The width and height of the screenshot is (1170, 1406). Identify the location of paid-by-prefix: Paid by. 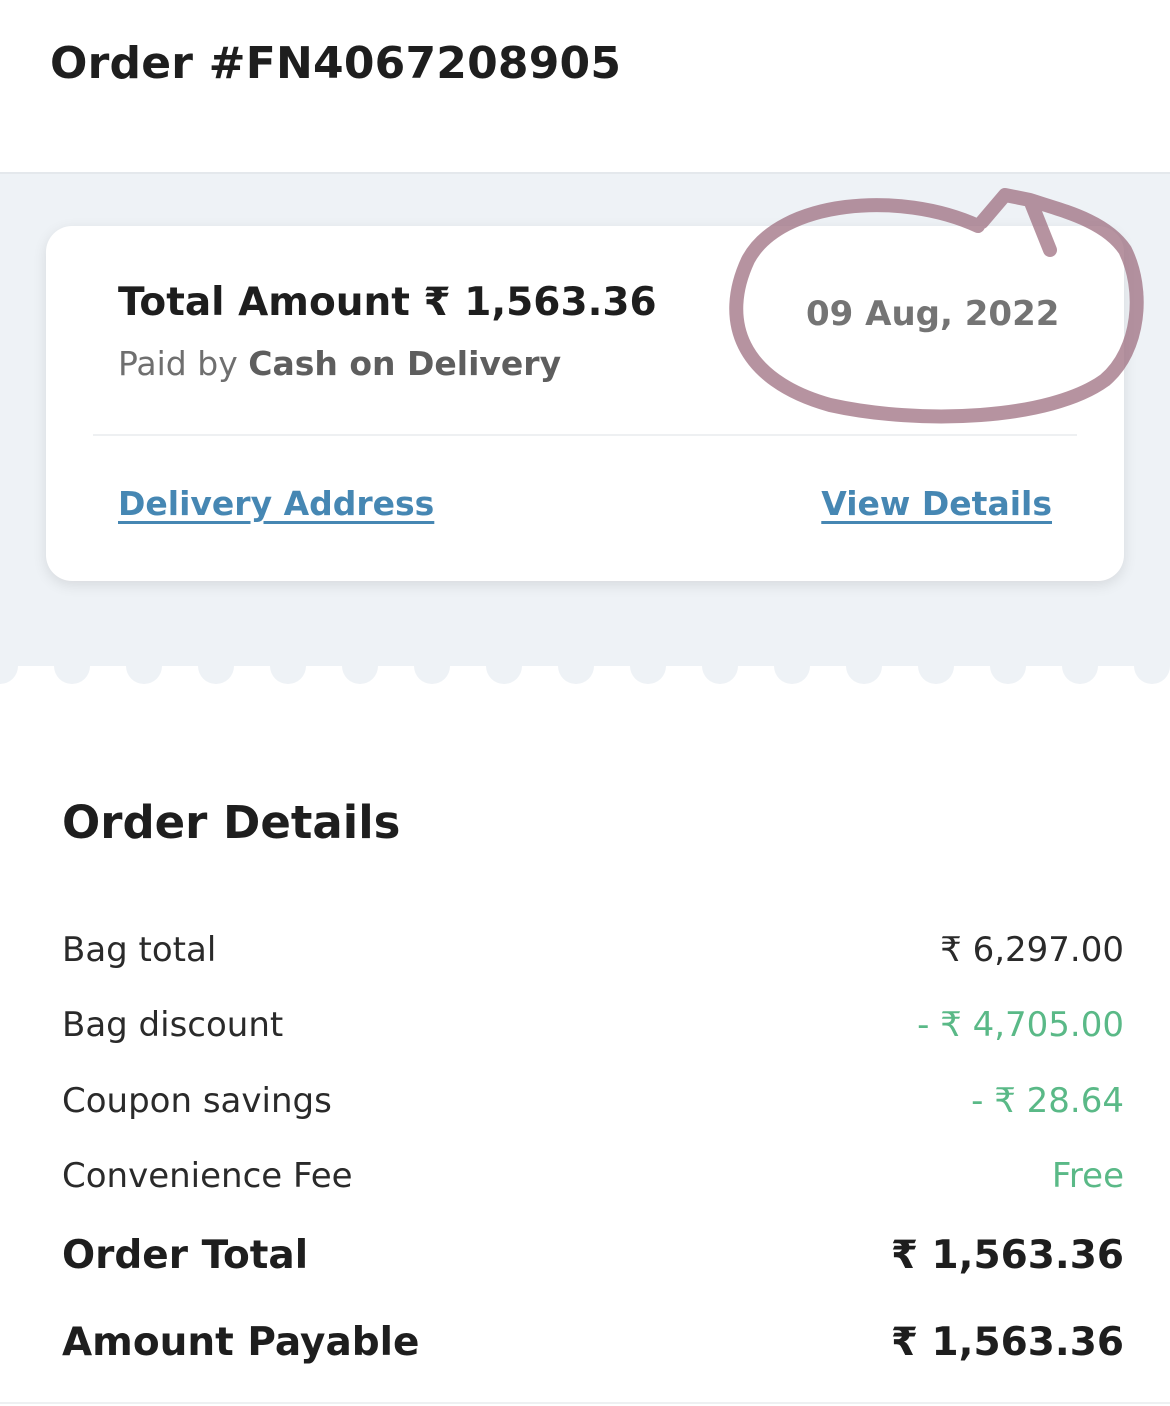
(178, 363).